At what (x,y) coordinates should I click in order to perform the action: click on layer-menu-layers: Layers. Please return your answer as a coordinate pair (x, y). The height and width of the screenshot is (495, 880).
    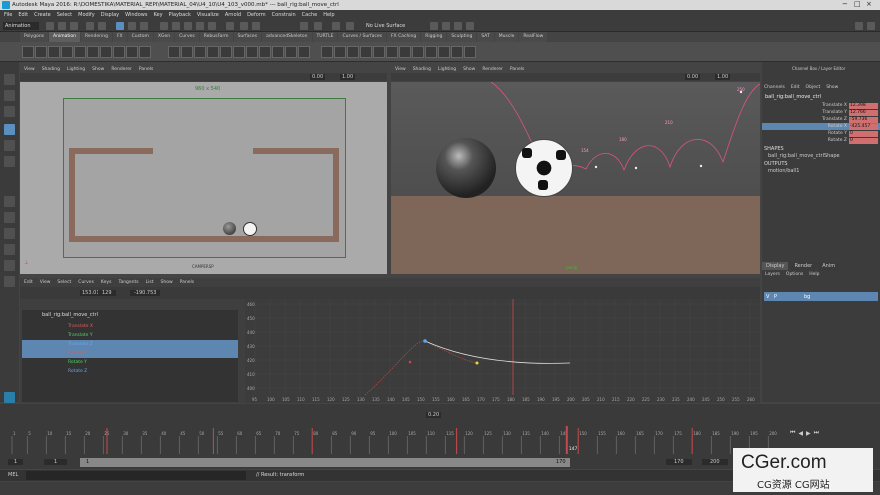
    Looking at the image, I should click on (772, 274).